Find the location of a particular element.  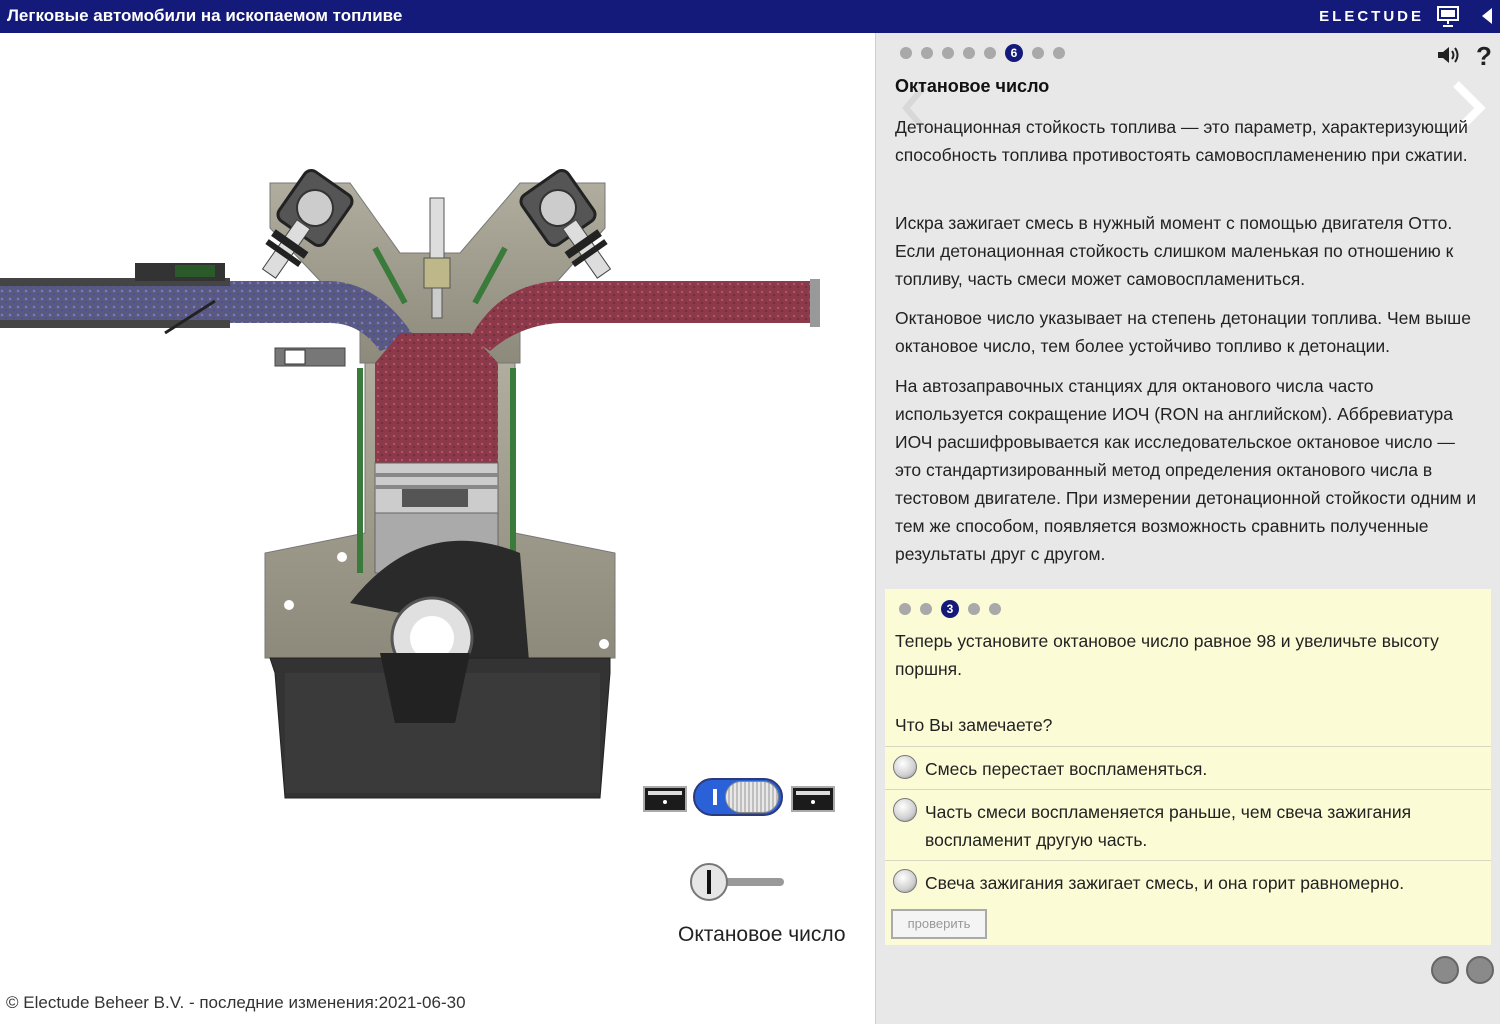

slider-thumb is located at coordinates (709, 882).